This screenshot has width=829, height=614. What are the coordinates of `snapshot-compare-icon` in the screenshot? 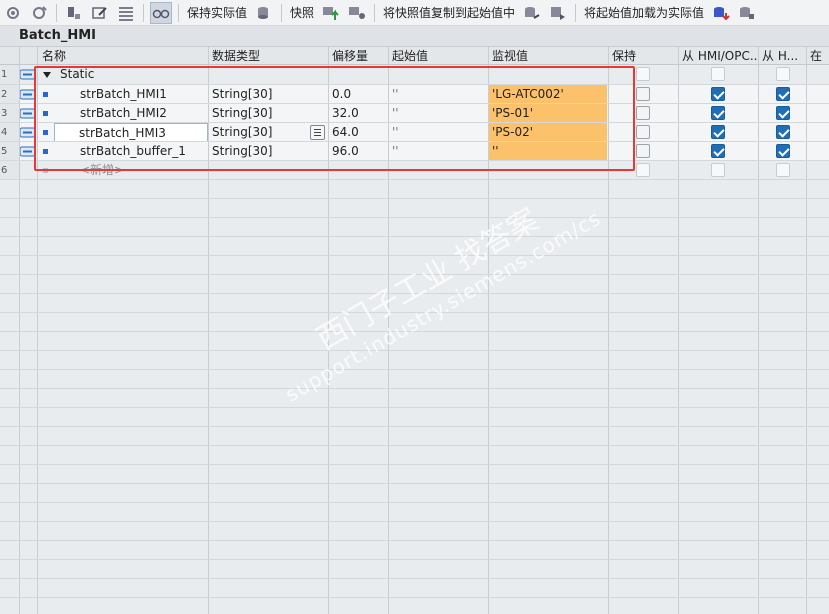 It's located at (357, 13).